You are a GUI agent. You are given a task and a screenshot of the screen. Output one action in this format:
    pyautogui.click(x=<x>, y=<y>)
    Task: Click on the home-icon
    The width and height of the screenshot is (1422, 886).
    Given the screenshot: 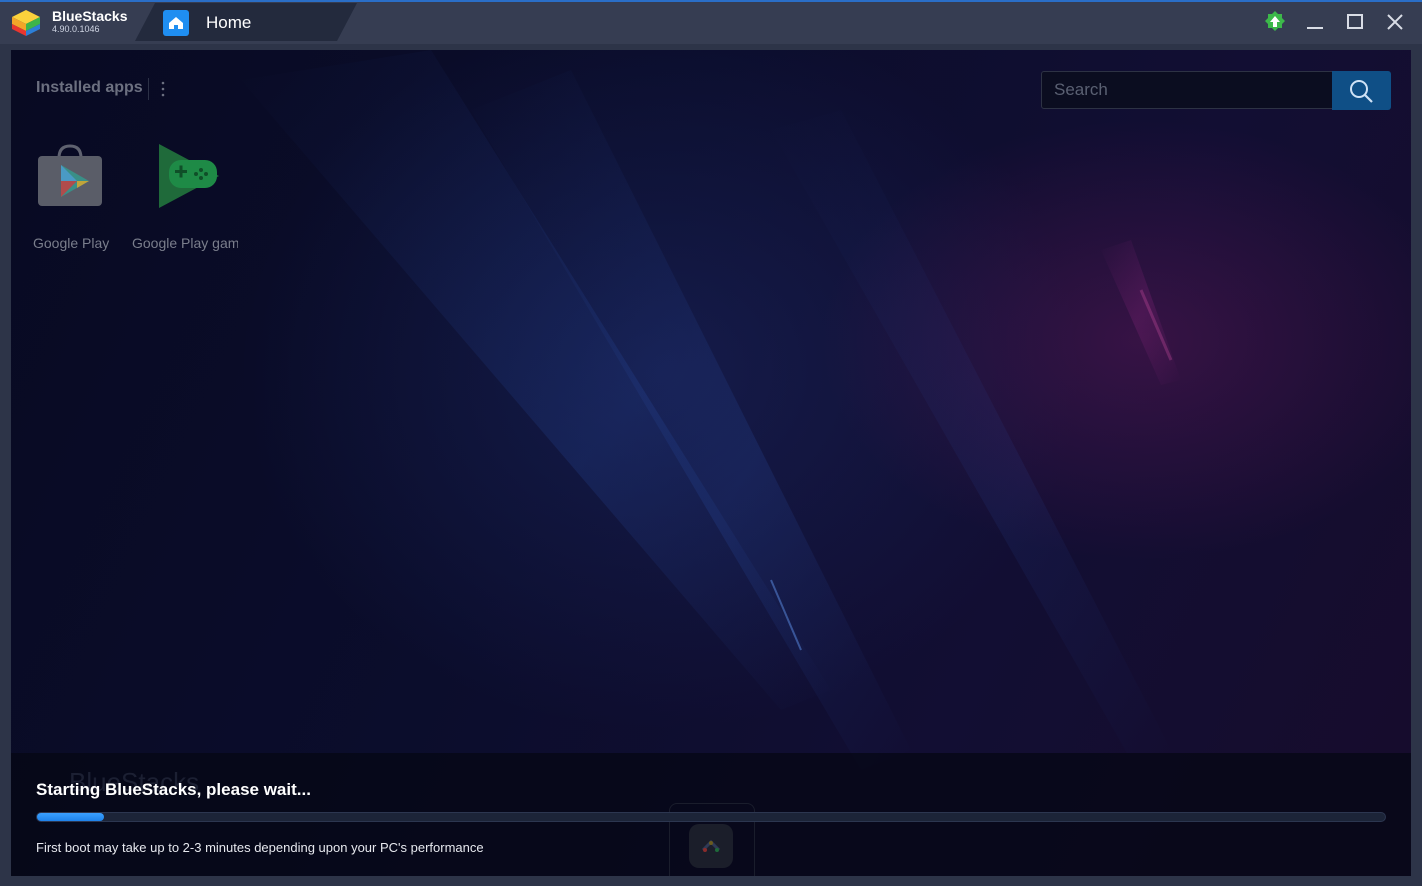 What is the action you would take?
    pyautogui.click(x=176, y=23)
    